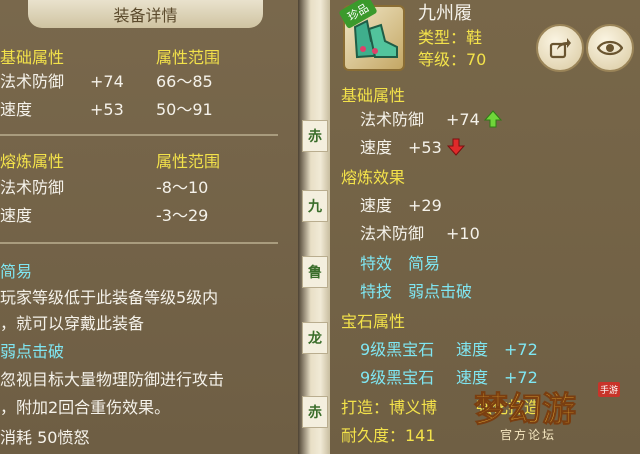  Describe the element at coordinates (389, 407) in the screenshot. I see `forge-line: 打造：博义博` at that location.